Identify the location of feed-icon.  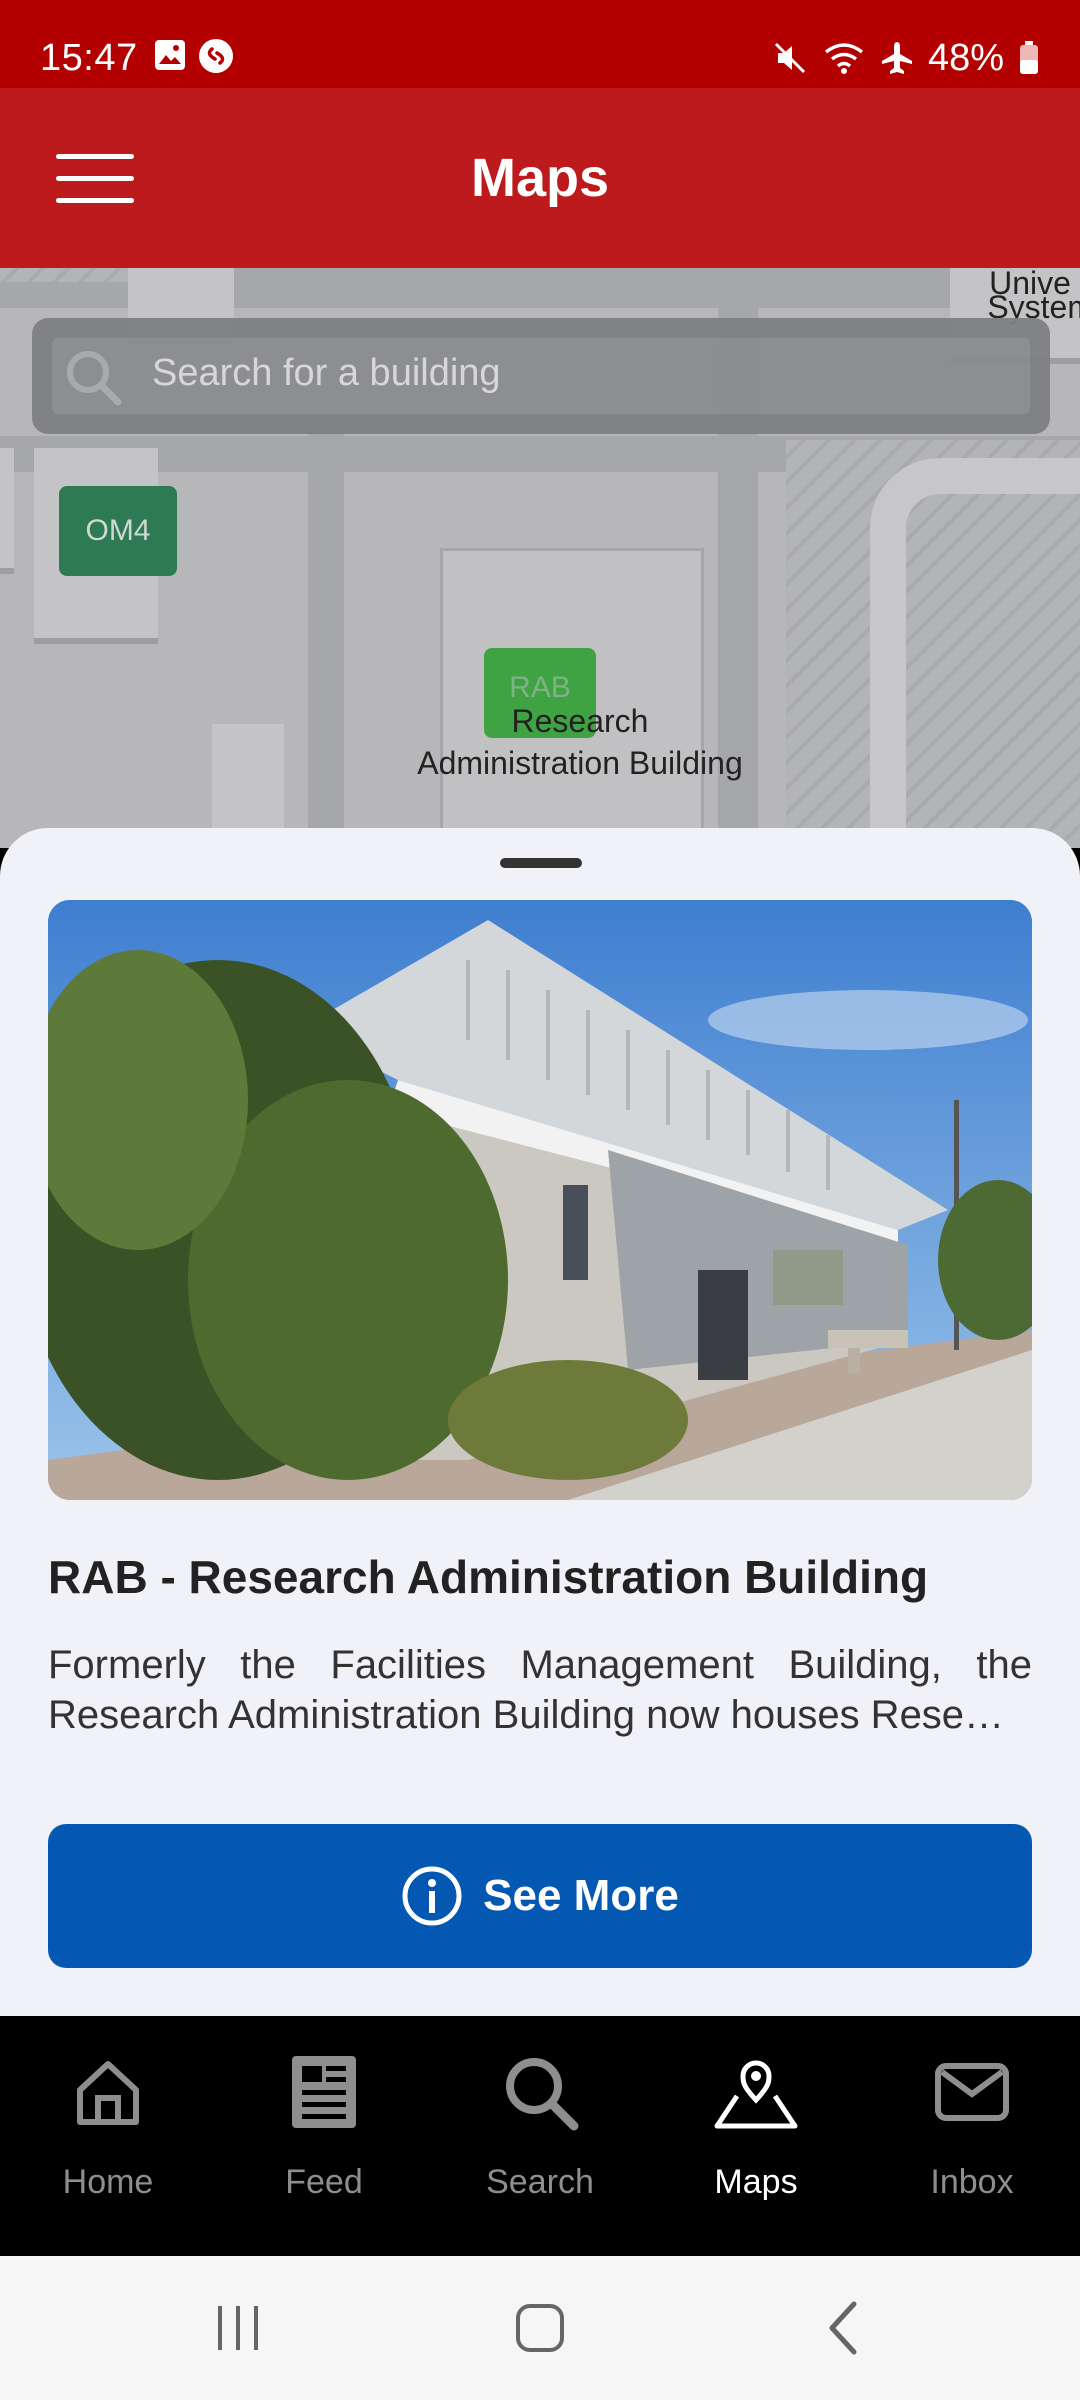
(324, 2092).